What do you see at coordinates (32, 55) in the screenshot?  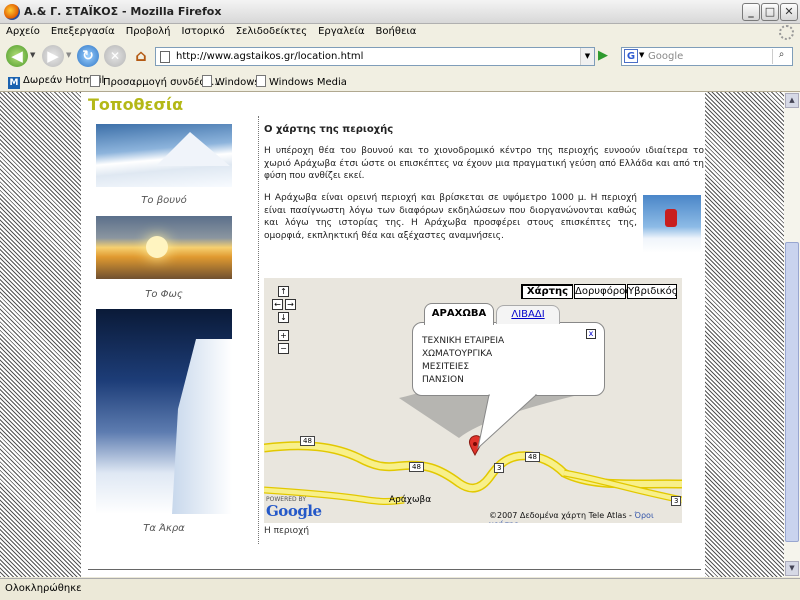 I see `back-history-dropdown-icon: ▼` at bounding box center [32, 55].